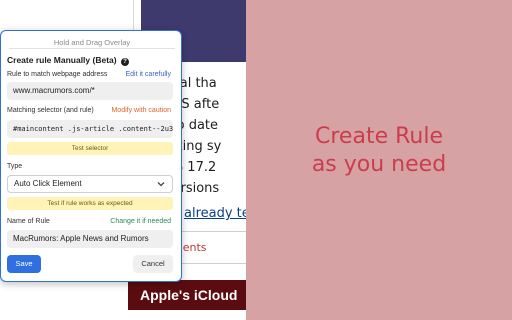 Image resolution: width=512 pixels, height=320 pixels. What do you see at coordinates (161, 184) in the screenshot?
I see `chevron-down-icon` at bounding box center [161, 184].